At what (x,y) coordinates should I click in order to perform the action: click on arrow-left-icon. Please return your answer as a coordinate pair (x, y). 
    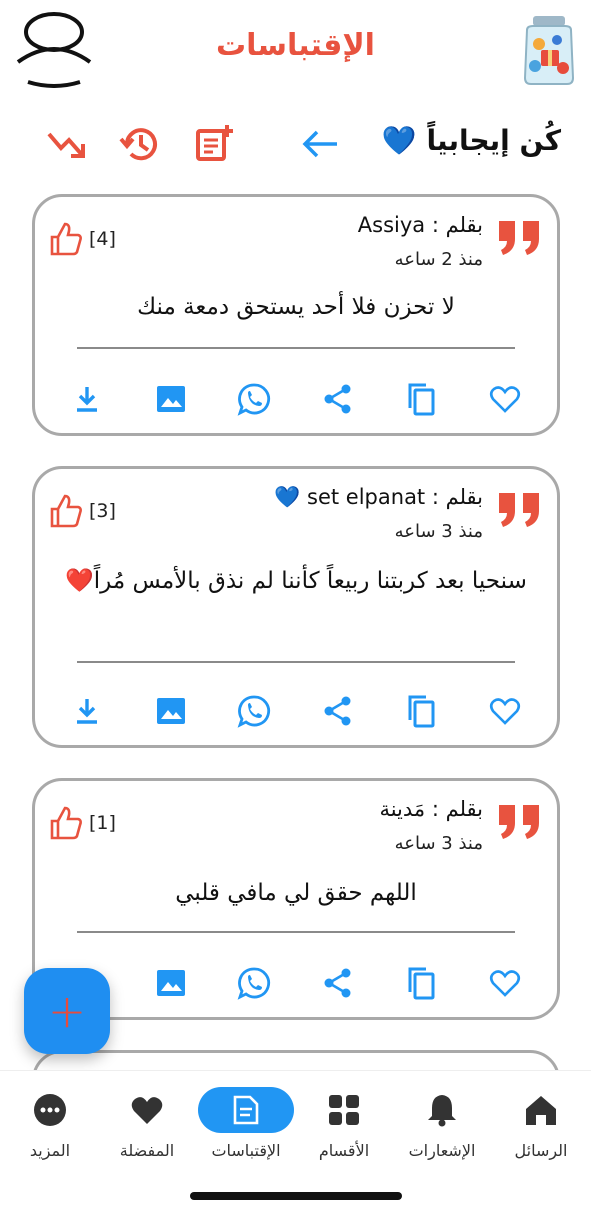
    Looking at the image, I should click on (320, 144).